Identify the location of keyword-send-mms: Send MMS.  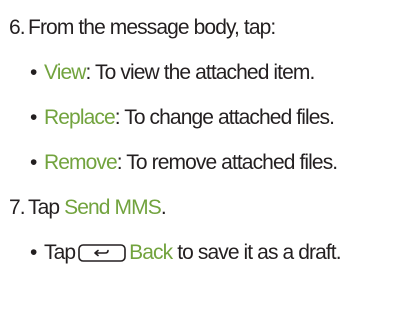
(113, 207).